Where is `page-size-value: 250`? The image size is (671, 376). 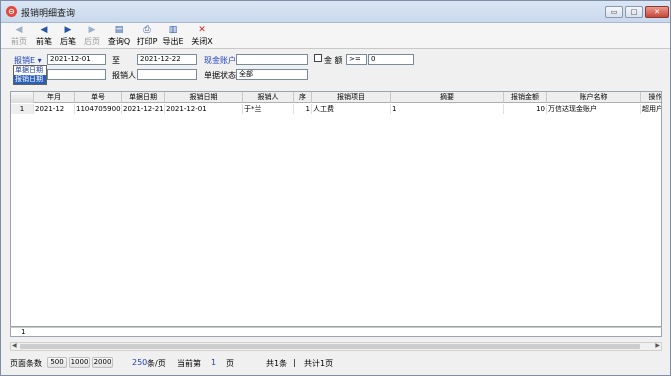
page-size-value: 250 is located at coordinates (139, 362).